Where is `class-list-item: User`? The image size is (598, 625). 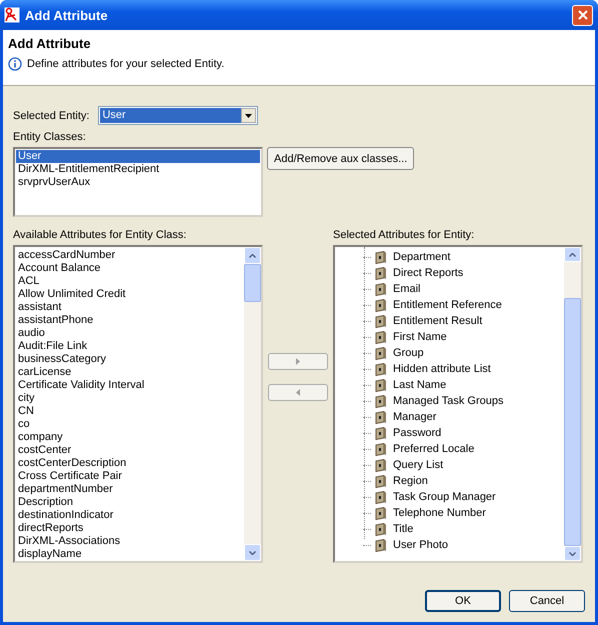
class-list-item: User is located at coordinates (138, 156).